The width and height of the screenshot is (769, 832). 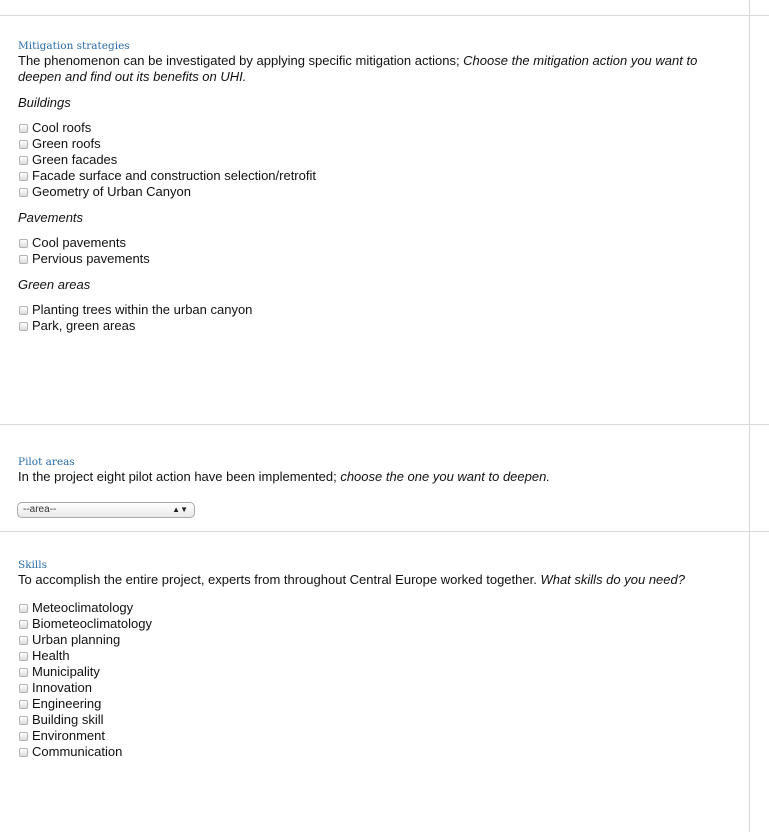 What do you see at coordinates (378, 192) in the screenshot?
I see `option-geometry-urban-canyon: Geometry of Urban Canyon` at bounding box center [378, 192].